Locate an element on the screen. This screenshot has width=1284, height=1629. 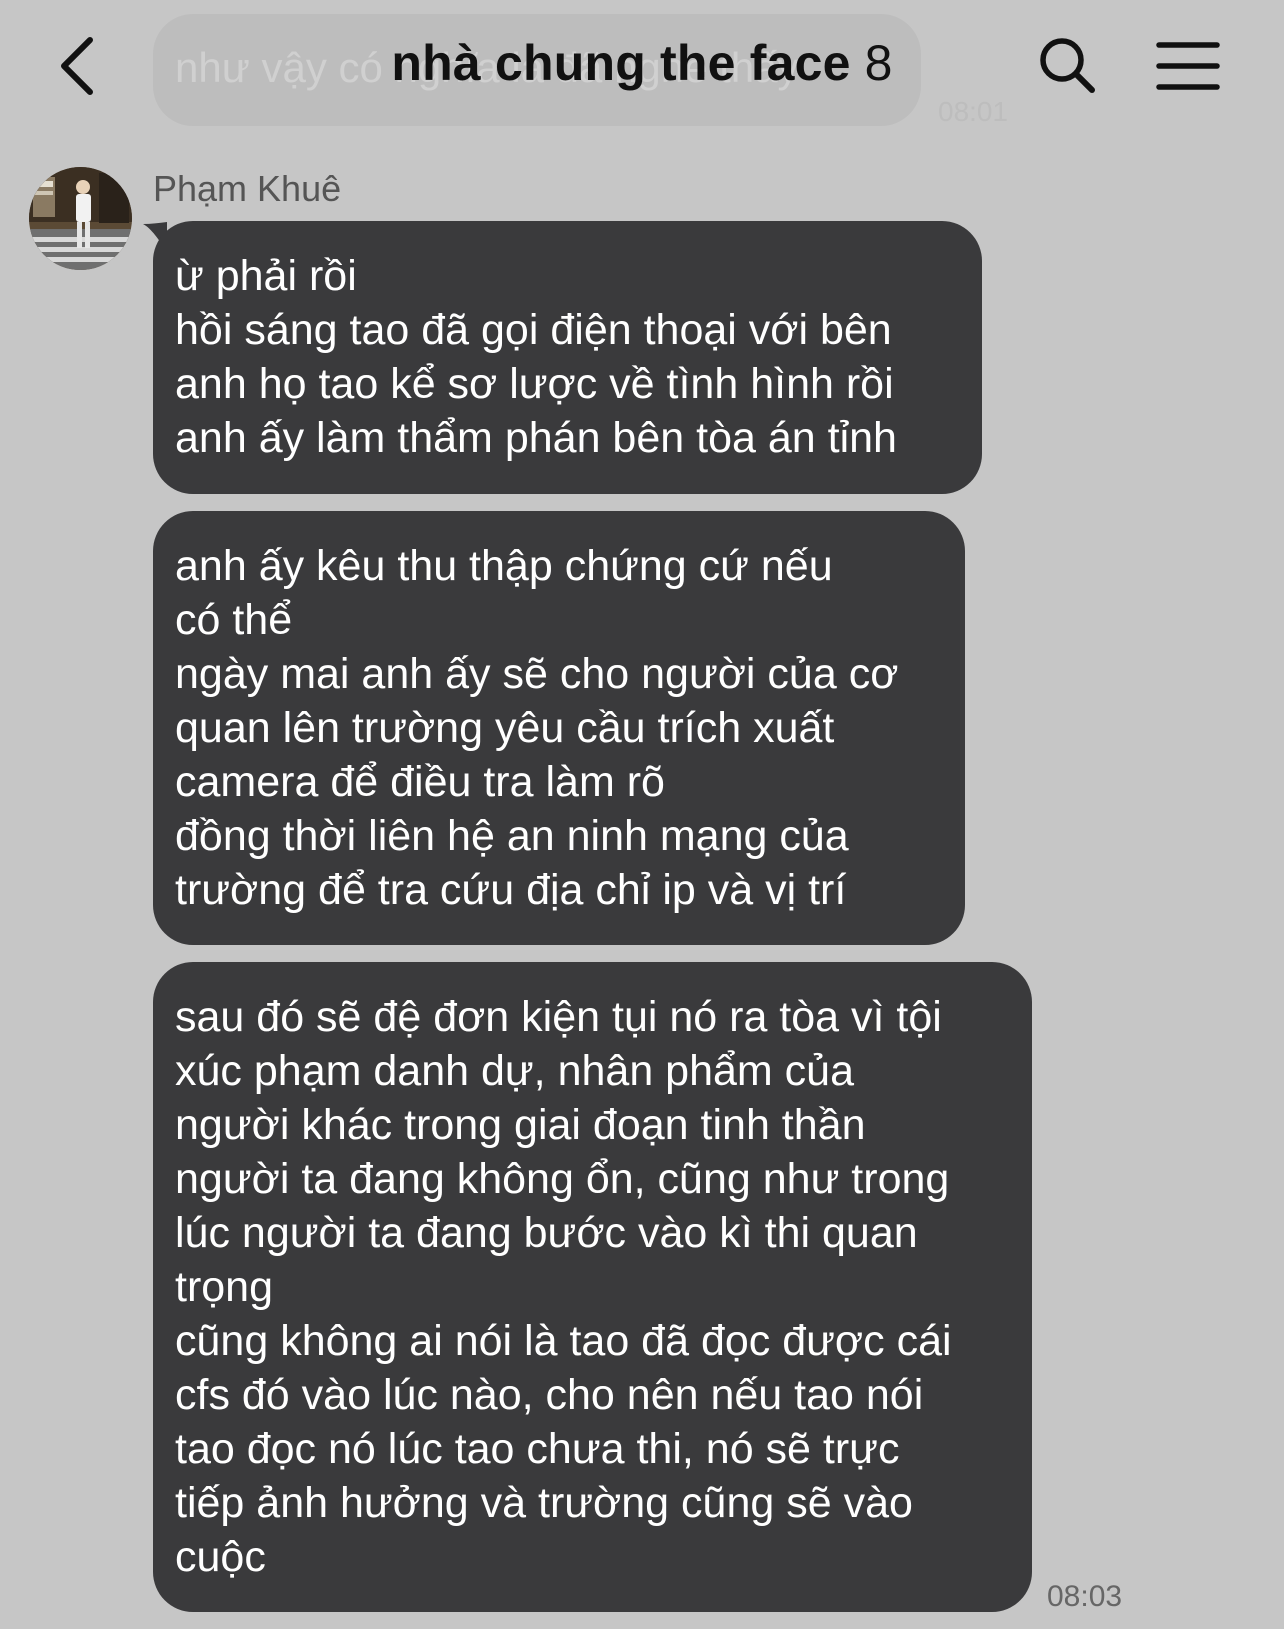
member-count: 8 is located at coordinates (878, 63).